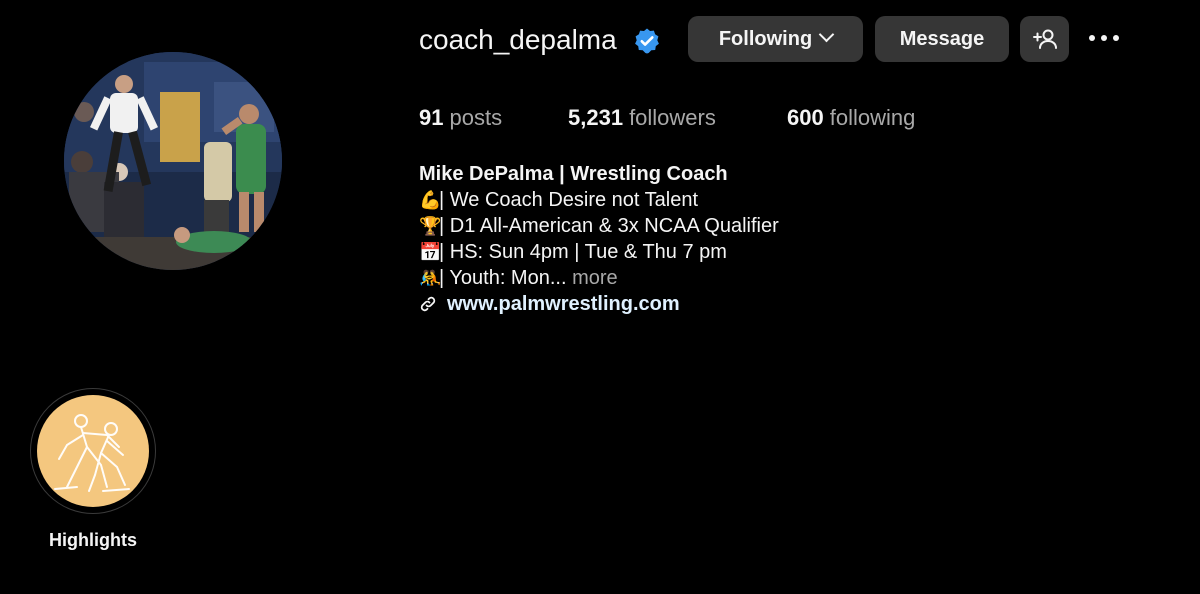  I want to click on story-highlight, so click(93, 451).